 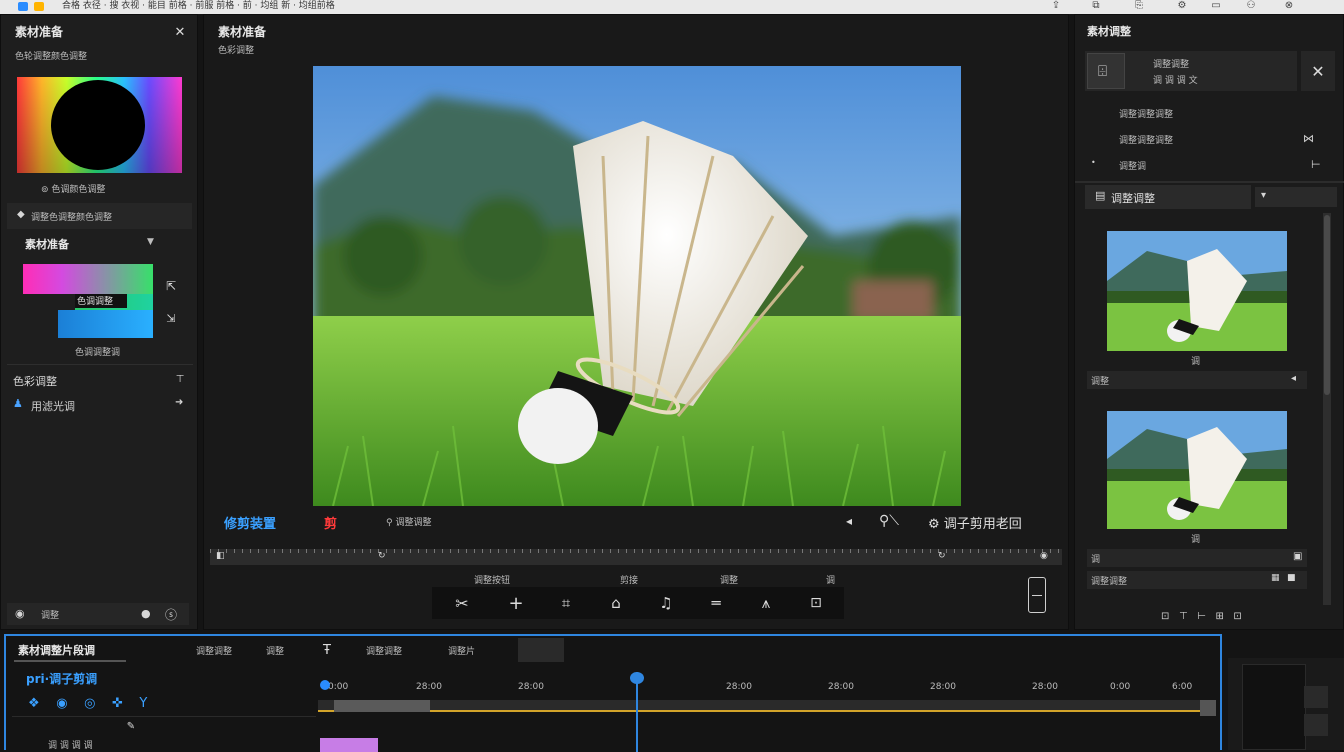 What do you see at coordinates (1251, 6) in the screenshot?
I see `user-icon: ⚇` at bounding box center [1251, 6].